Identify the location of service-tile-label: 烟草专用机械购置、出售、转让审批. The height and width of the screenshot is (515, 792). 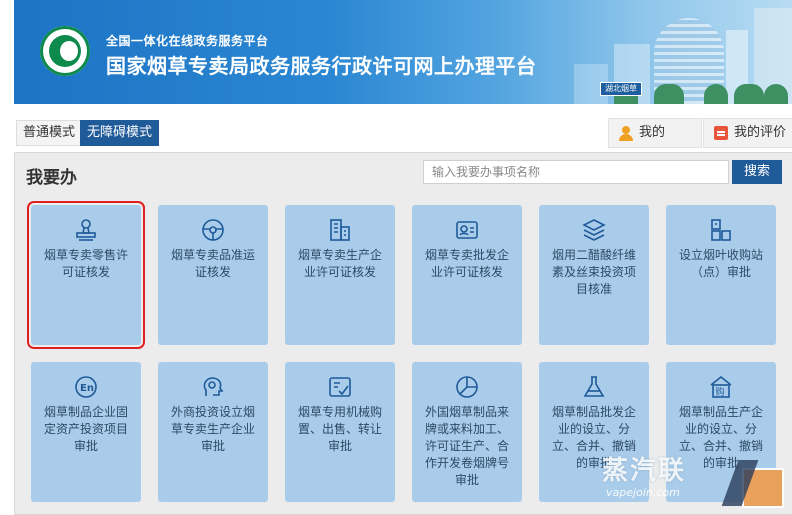
(339, 429).